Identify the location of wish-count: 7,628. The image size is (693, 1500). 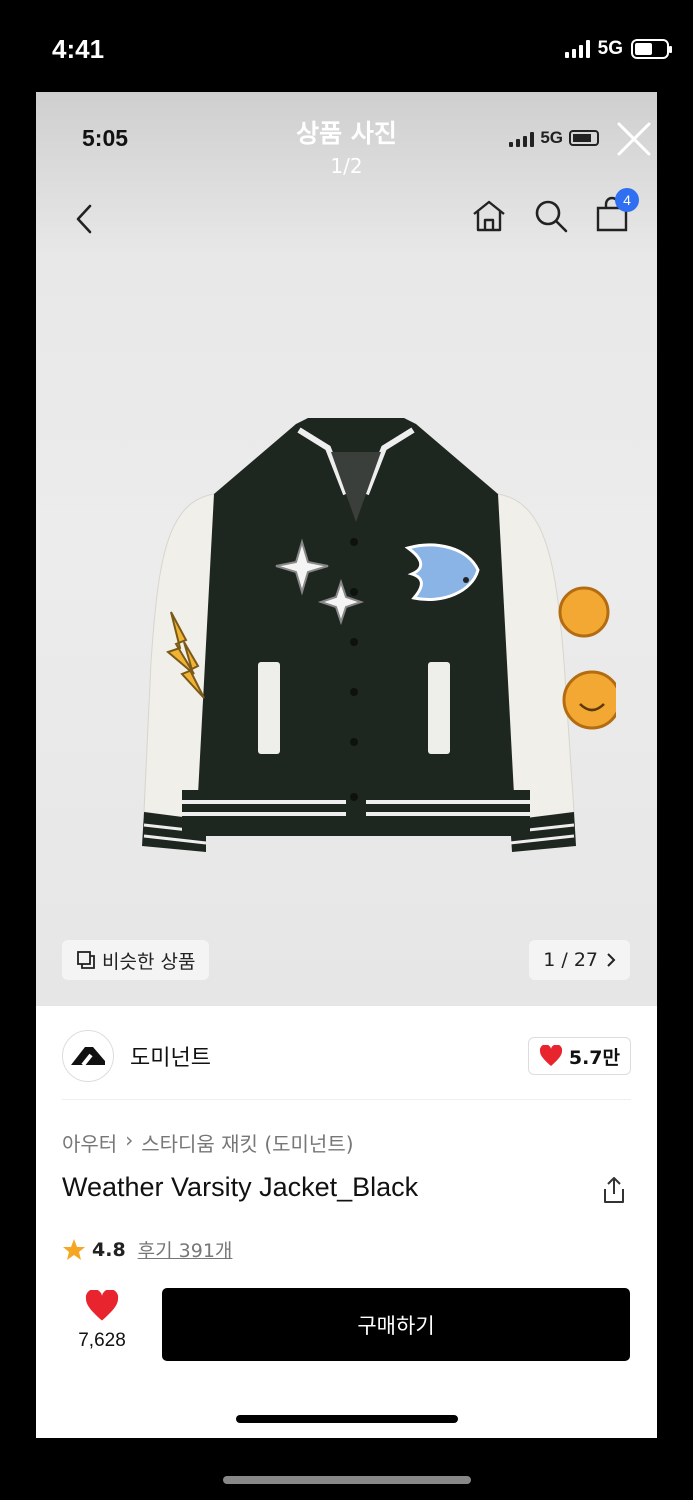
(102, 1340).